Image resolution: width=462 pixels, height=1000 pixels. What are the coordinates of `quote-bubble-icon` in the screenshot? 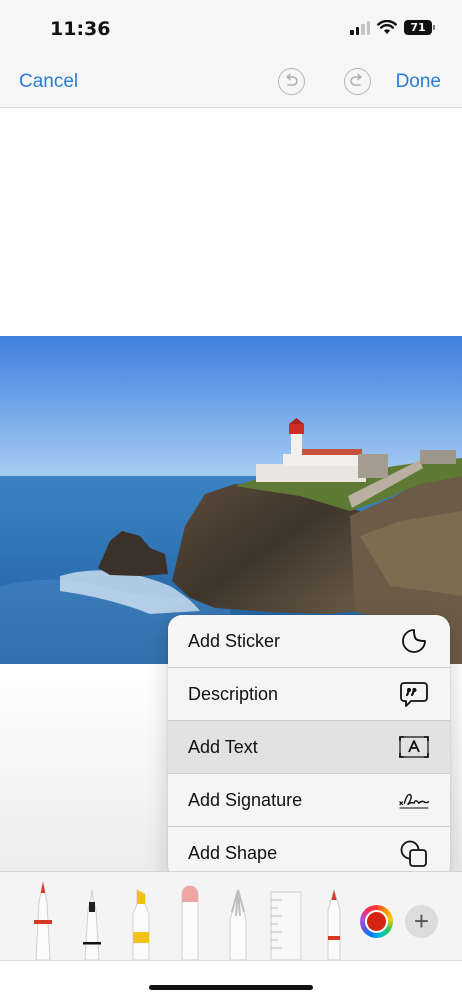 It's located at (414, 694).